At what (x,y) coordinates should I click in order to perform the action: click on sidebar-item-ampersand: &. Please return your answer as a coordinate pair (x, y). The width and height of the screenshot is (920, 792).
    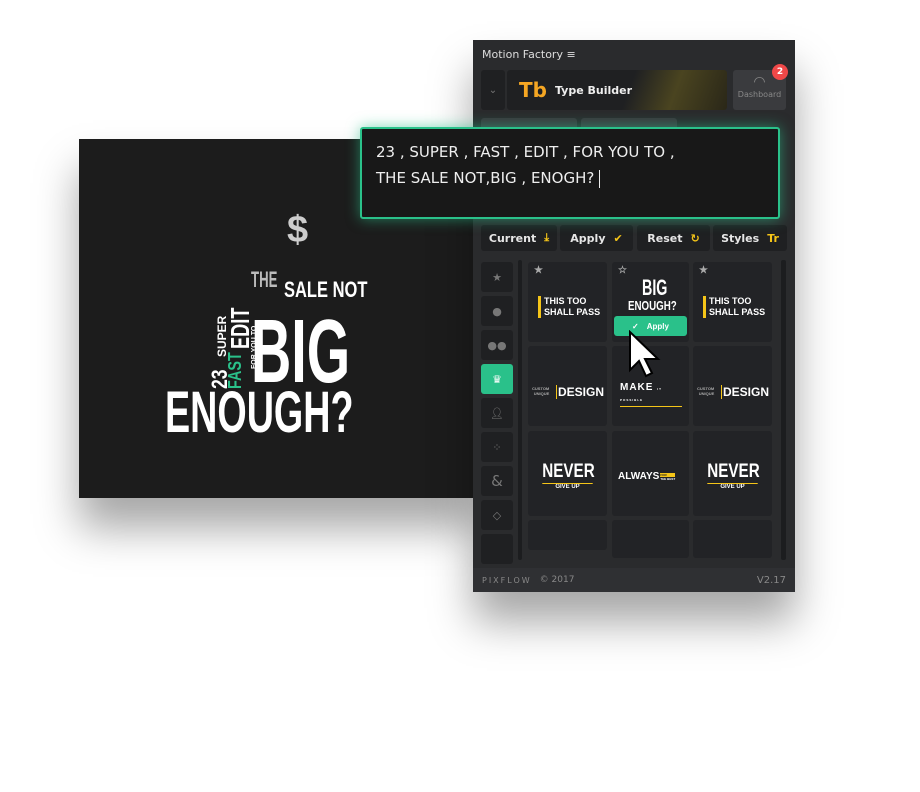
    Looking at the image, I should click on (497, 481).